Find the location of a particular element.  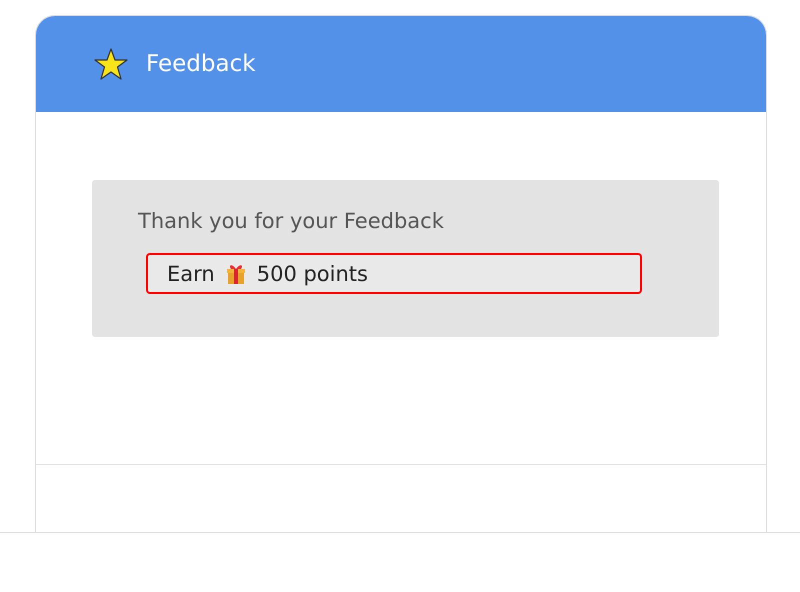

thank-you-text: Thank you for your Feedback is located at coordinates (291, 221).